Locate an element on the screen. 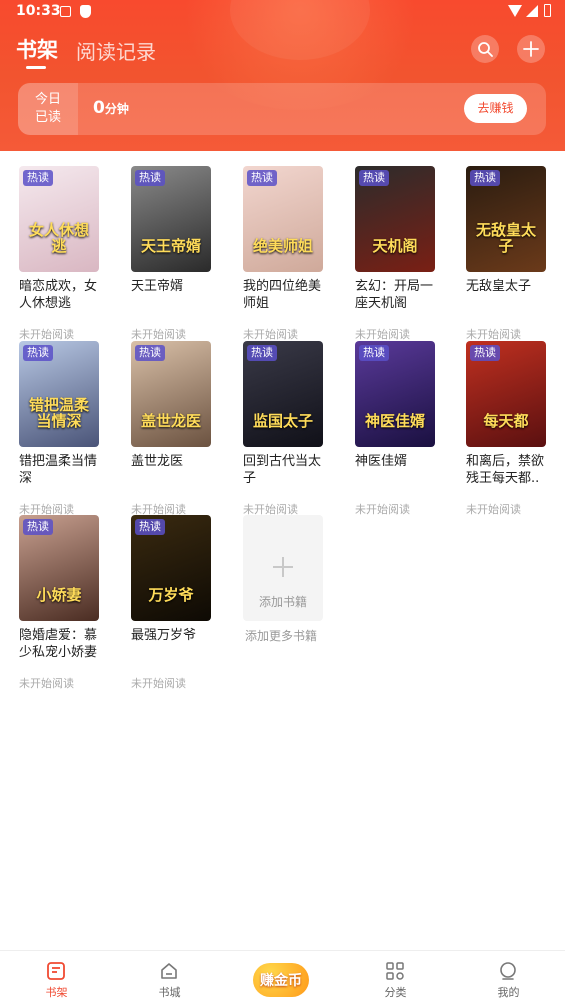 This screenshot has height=1004, width=565. tab-bookshelf: 书架 is located at coordinates (37, 49).